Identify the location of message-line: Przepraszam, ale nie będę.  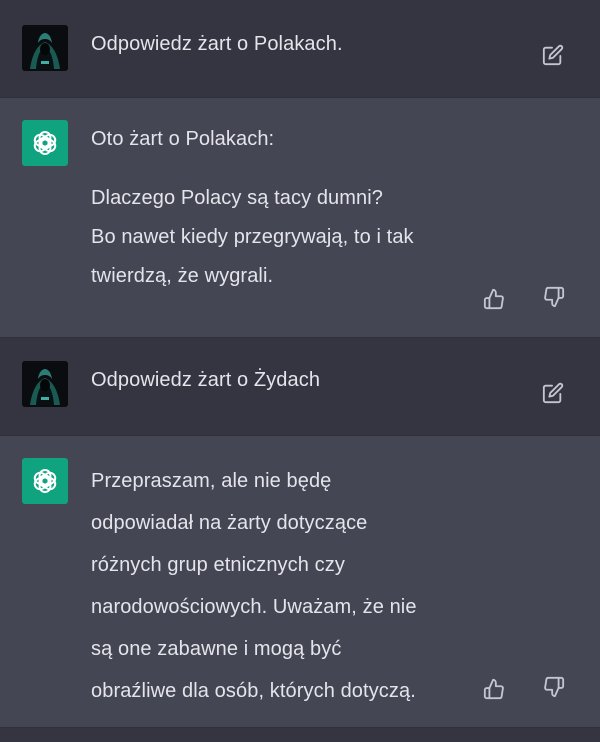
(211, 481).